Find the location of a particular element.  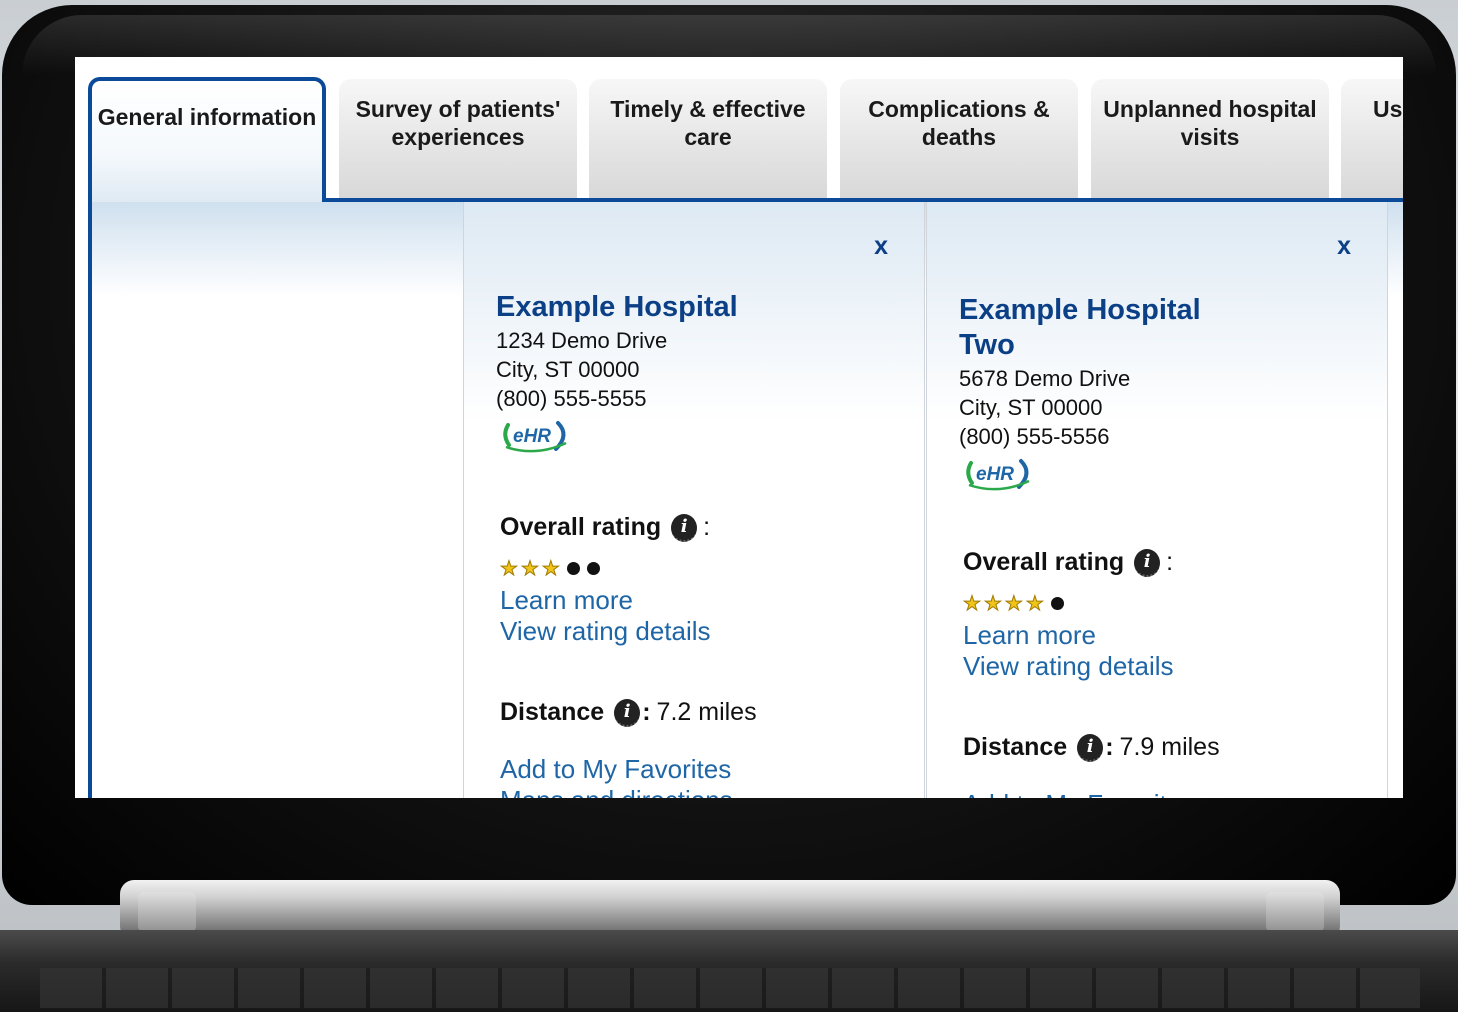

hospital-name: Example Hospital is located at coordinates (646, 307).